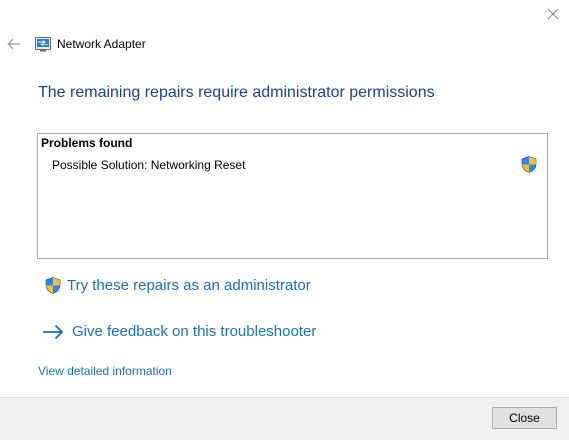 The width and height of the screenshot is (569, 440). Describe the element at coordinates (284, 418) in the screenshot. I see `footer-bar: Close` at that location.